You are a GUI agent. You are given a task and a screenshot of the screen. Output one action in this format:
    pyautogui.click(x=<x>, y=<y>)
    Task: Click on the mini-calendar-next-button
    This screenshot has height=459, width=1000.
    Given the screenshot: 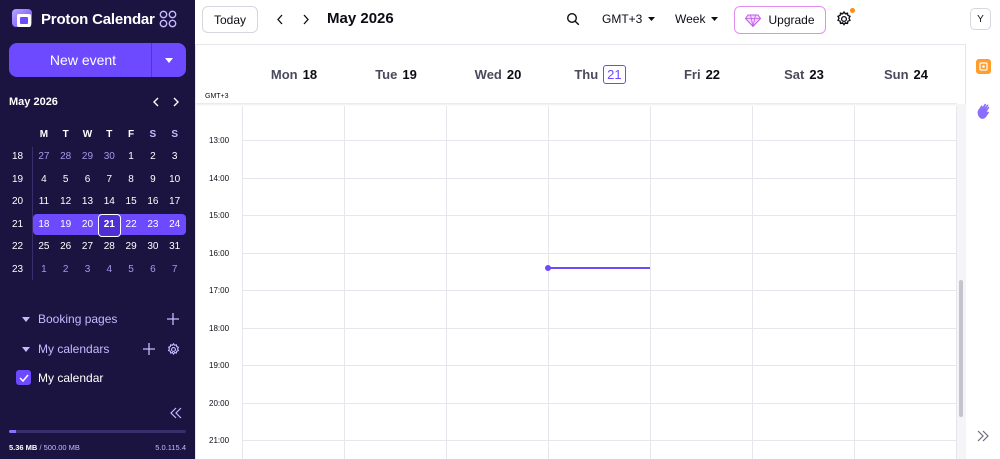 What is the action you would take?
    pyautogui.click(x=176, y=102)
    